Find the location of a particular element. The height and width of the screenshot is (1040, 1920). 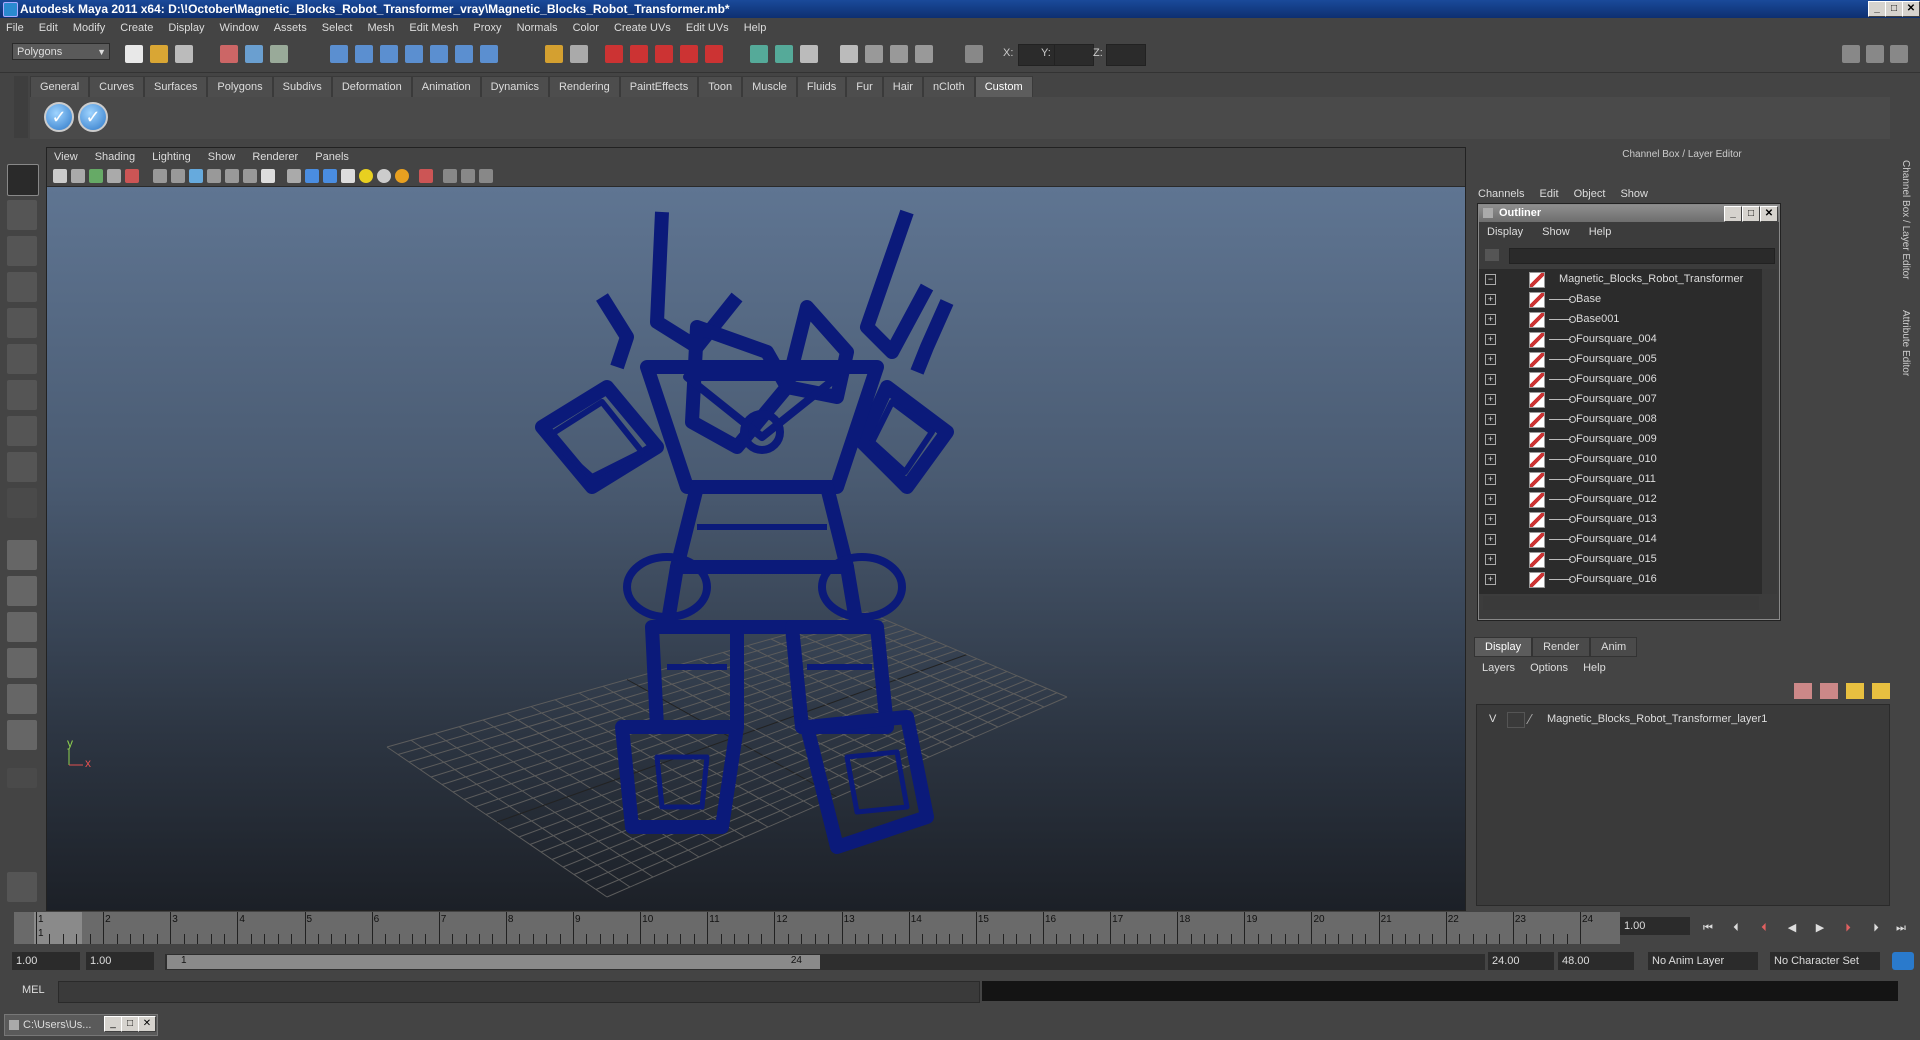

lock-icon is located at coordinates (554, 54).